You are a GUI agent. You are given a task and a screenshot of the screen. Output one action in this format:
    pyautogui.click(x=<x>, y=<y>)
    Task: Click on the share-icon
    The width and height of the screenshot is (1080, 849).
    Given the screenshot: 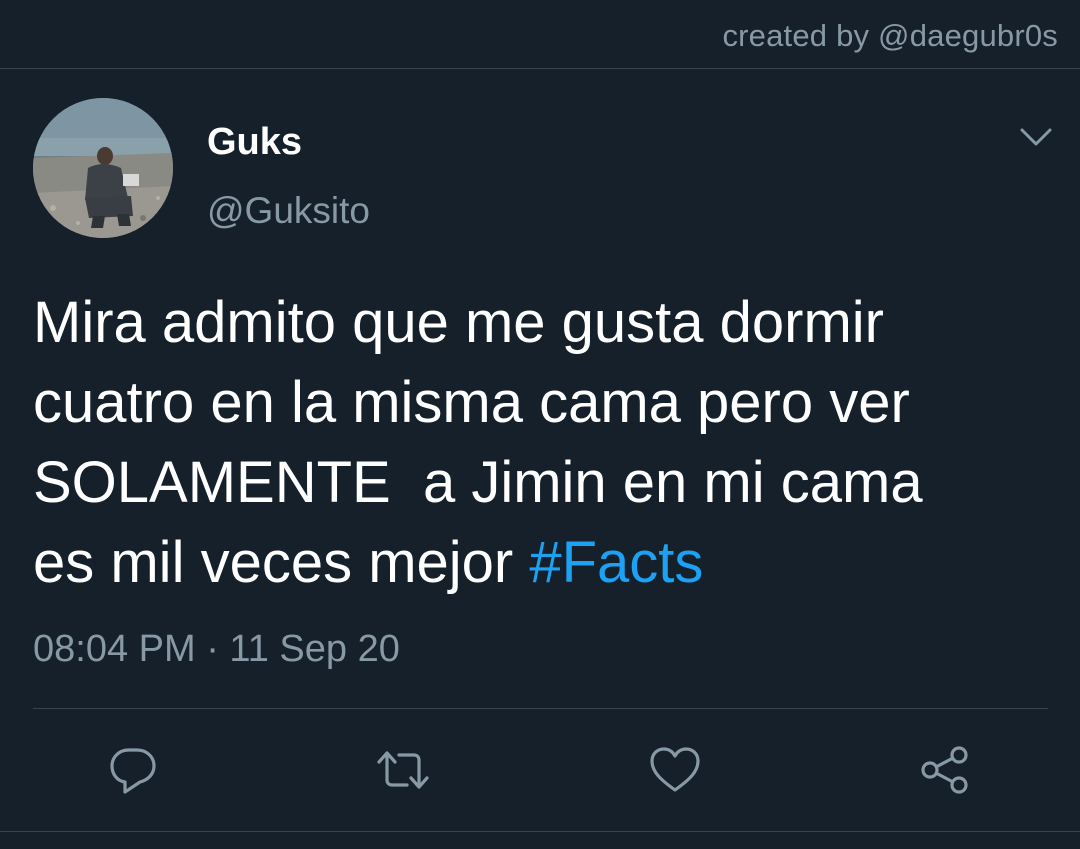 What is the action you would take?
    pyautogui.click(x=944, y=770)
    